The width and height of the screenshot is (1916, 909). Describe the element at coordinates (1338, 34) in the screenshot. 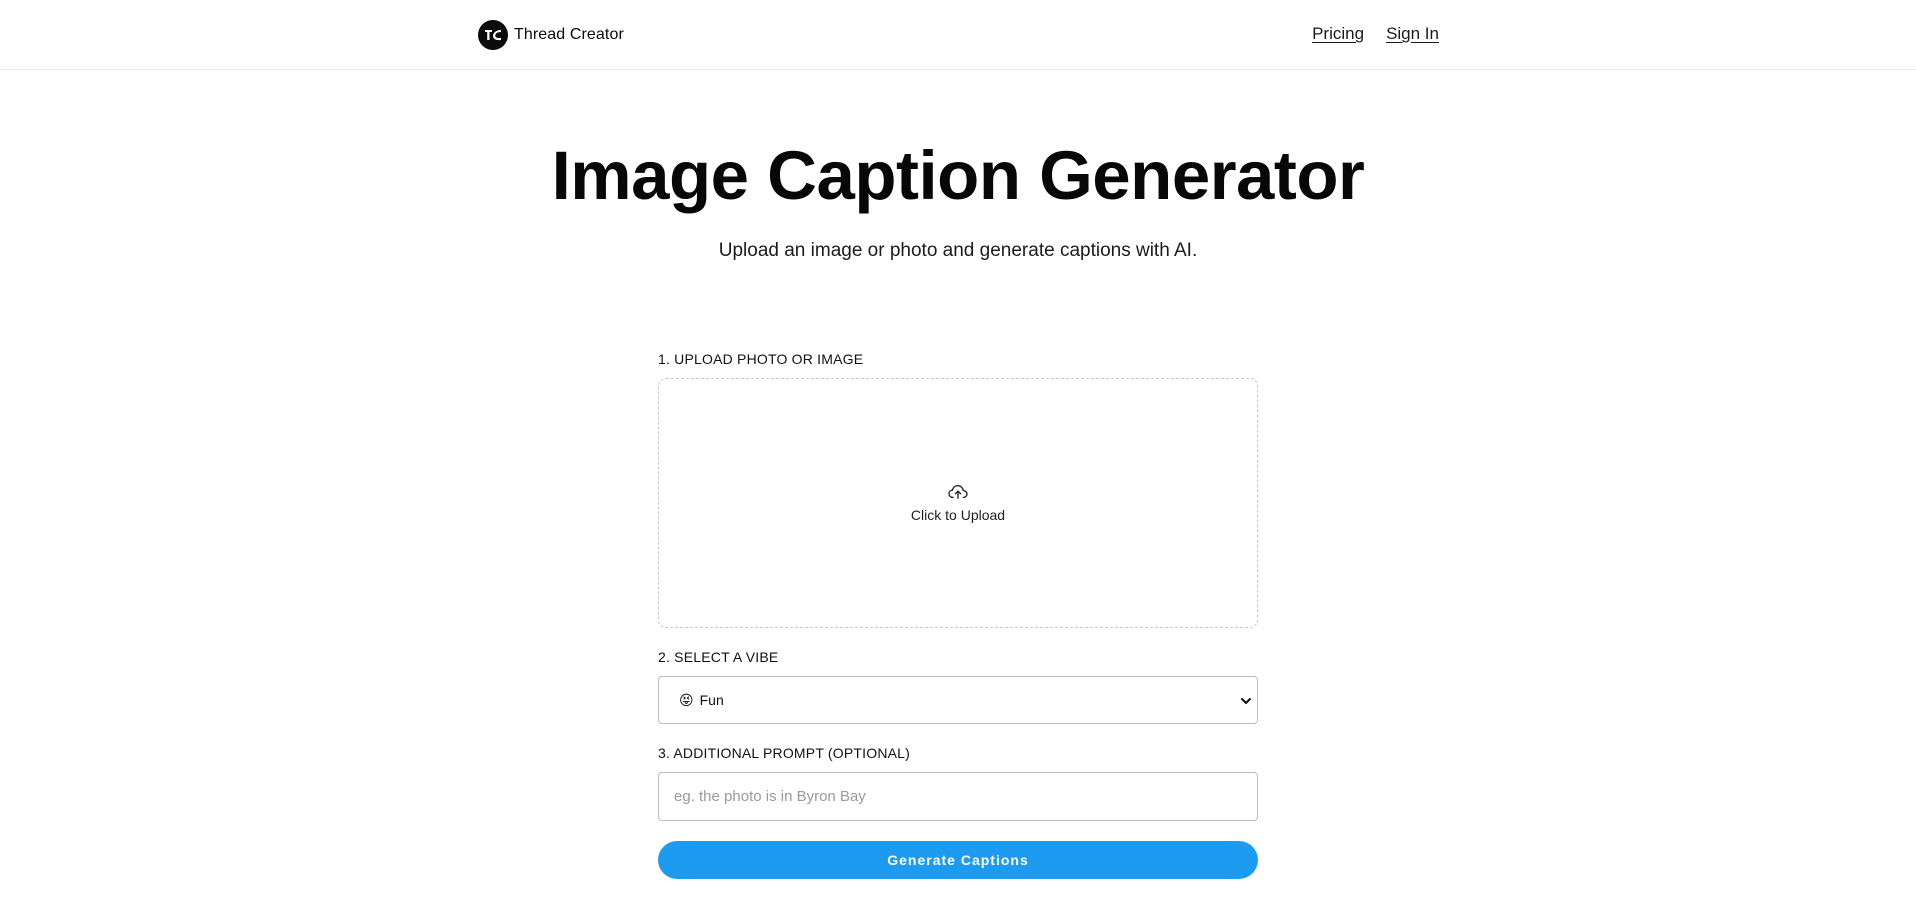

I see `pricing-link: Pricing` at that location.